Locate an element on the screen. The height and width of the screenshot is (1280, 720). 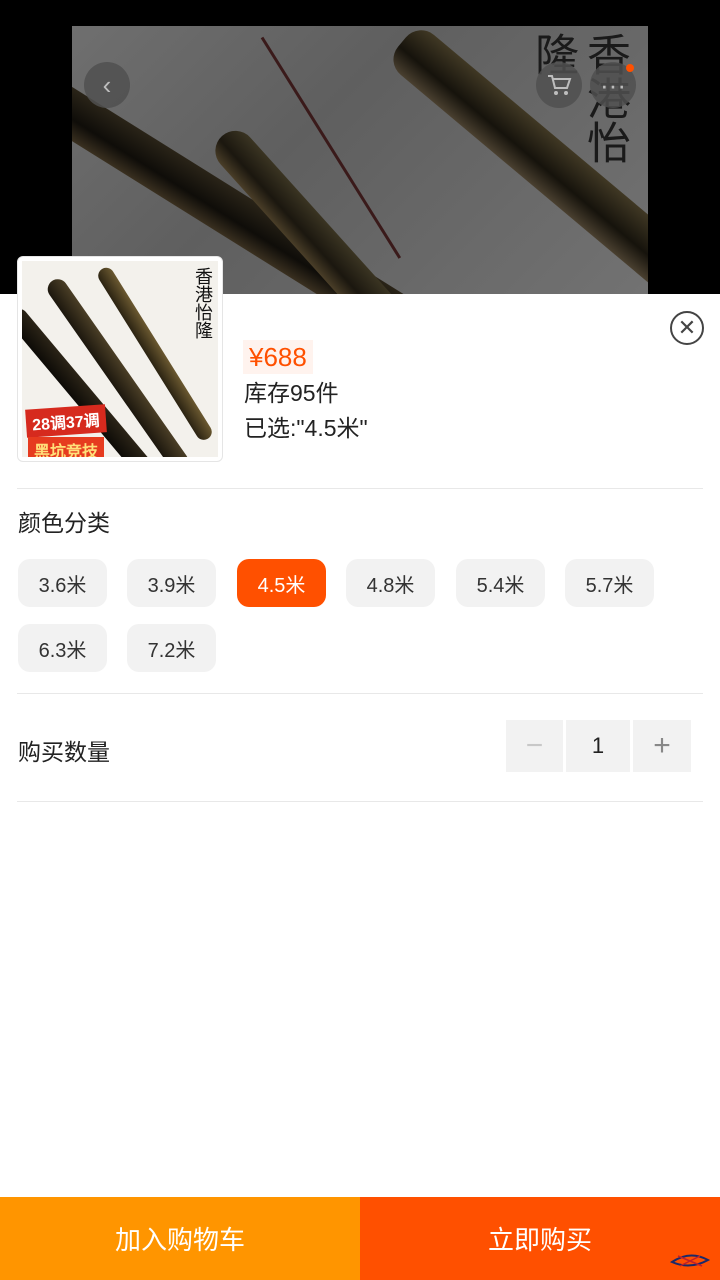
color-section-title: 颜色分类 is located at coordinates (64, 523).